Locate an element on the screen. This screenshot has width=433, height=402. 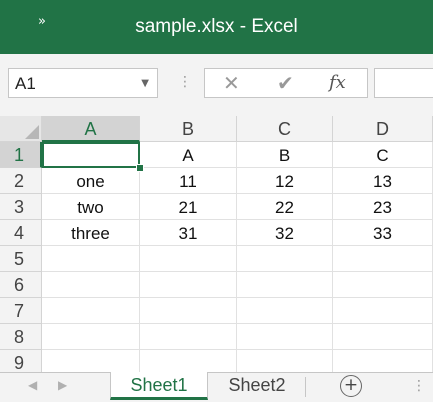
tab-bar-grip-icon: ⋮ is located at coordinates (419, 386).